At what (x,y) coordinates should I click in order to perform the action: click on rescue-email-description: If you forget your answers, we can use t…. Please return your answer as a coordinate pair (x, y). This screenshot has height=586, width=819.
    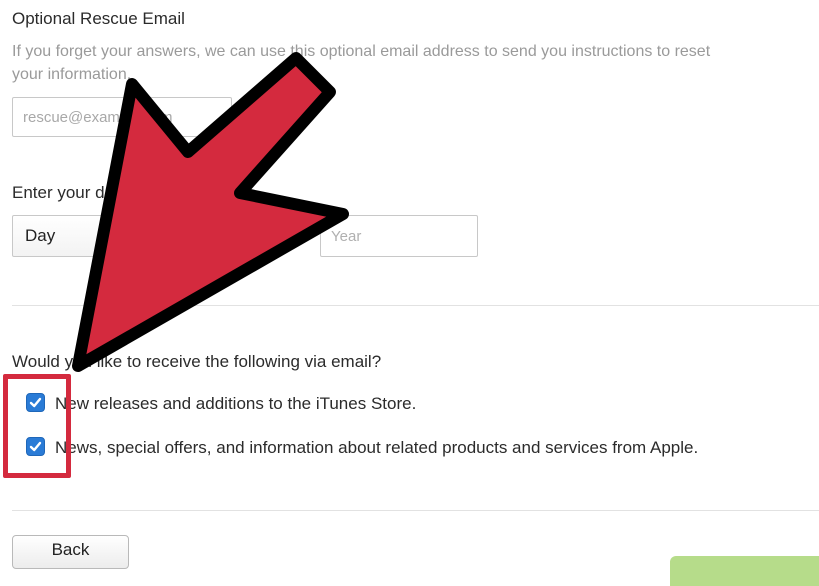
    Looking at the image, I should click on (414, 63).